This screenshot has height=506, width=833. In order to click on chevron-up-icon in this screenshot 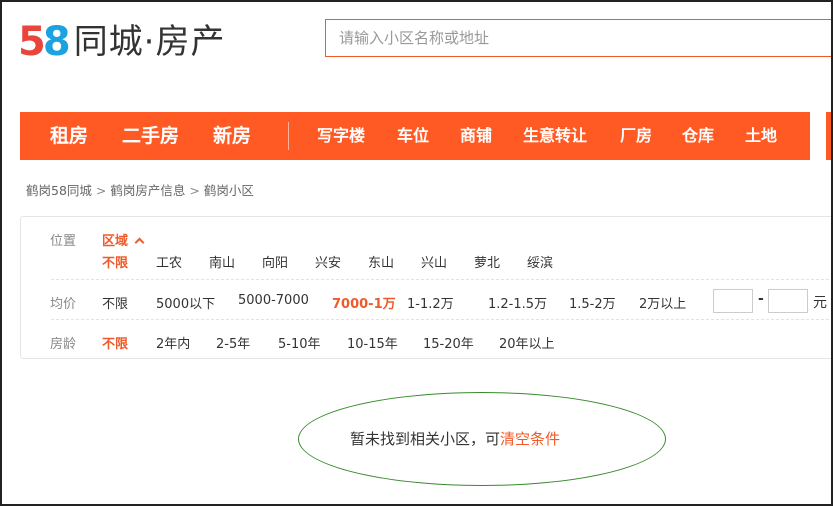, I will do `click(139, 242)`.